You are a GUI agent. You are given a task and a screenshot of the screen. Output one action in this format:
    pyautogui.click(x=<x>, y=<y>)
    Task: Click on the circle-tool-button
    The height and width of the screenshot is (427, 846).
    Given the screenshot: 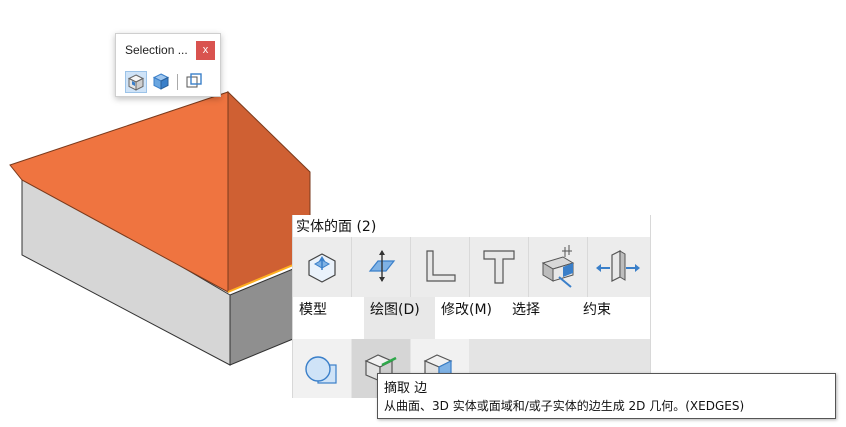 What is the action you would take?
    pyautogui.click(x=322, y=368)
    